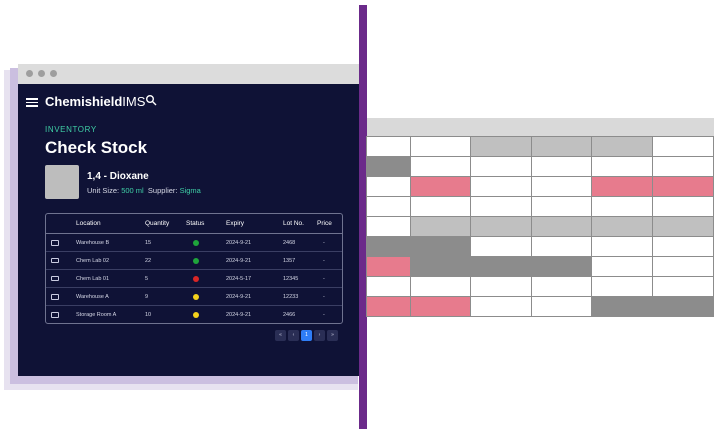  Describe the element at coordinates (95, 101) in the screenshot. I see `app-logo: ChemishieldIMS` at that location.